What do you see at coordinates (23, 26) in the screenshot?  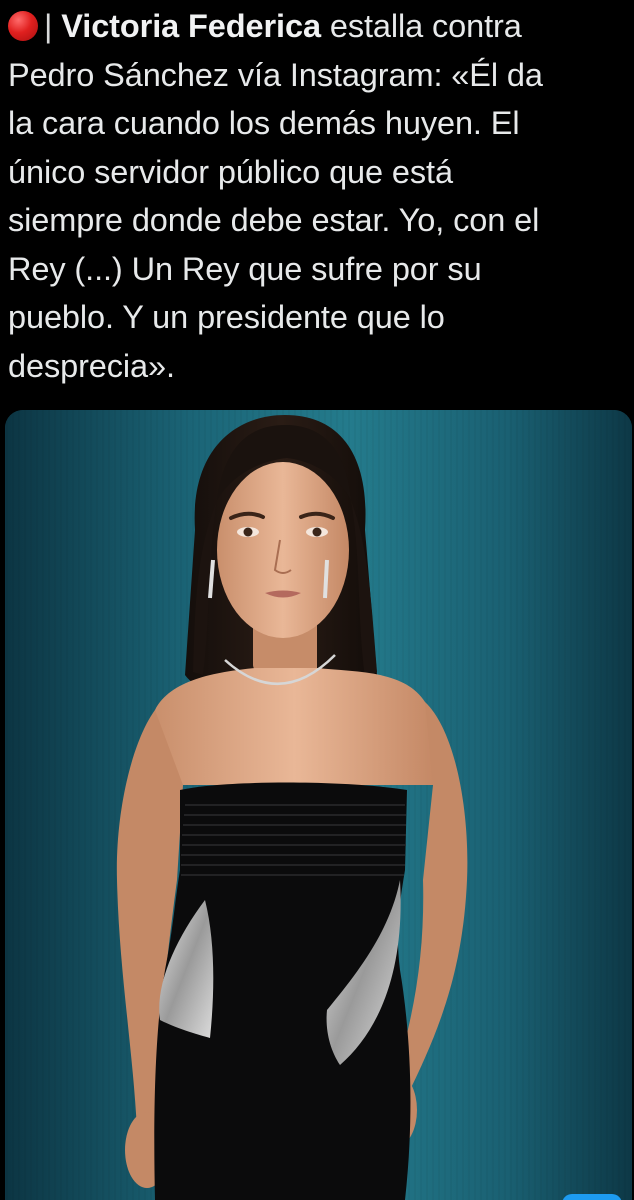 I see `red-circle-icon` at bounding box center [23, 26].